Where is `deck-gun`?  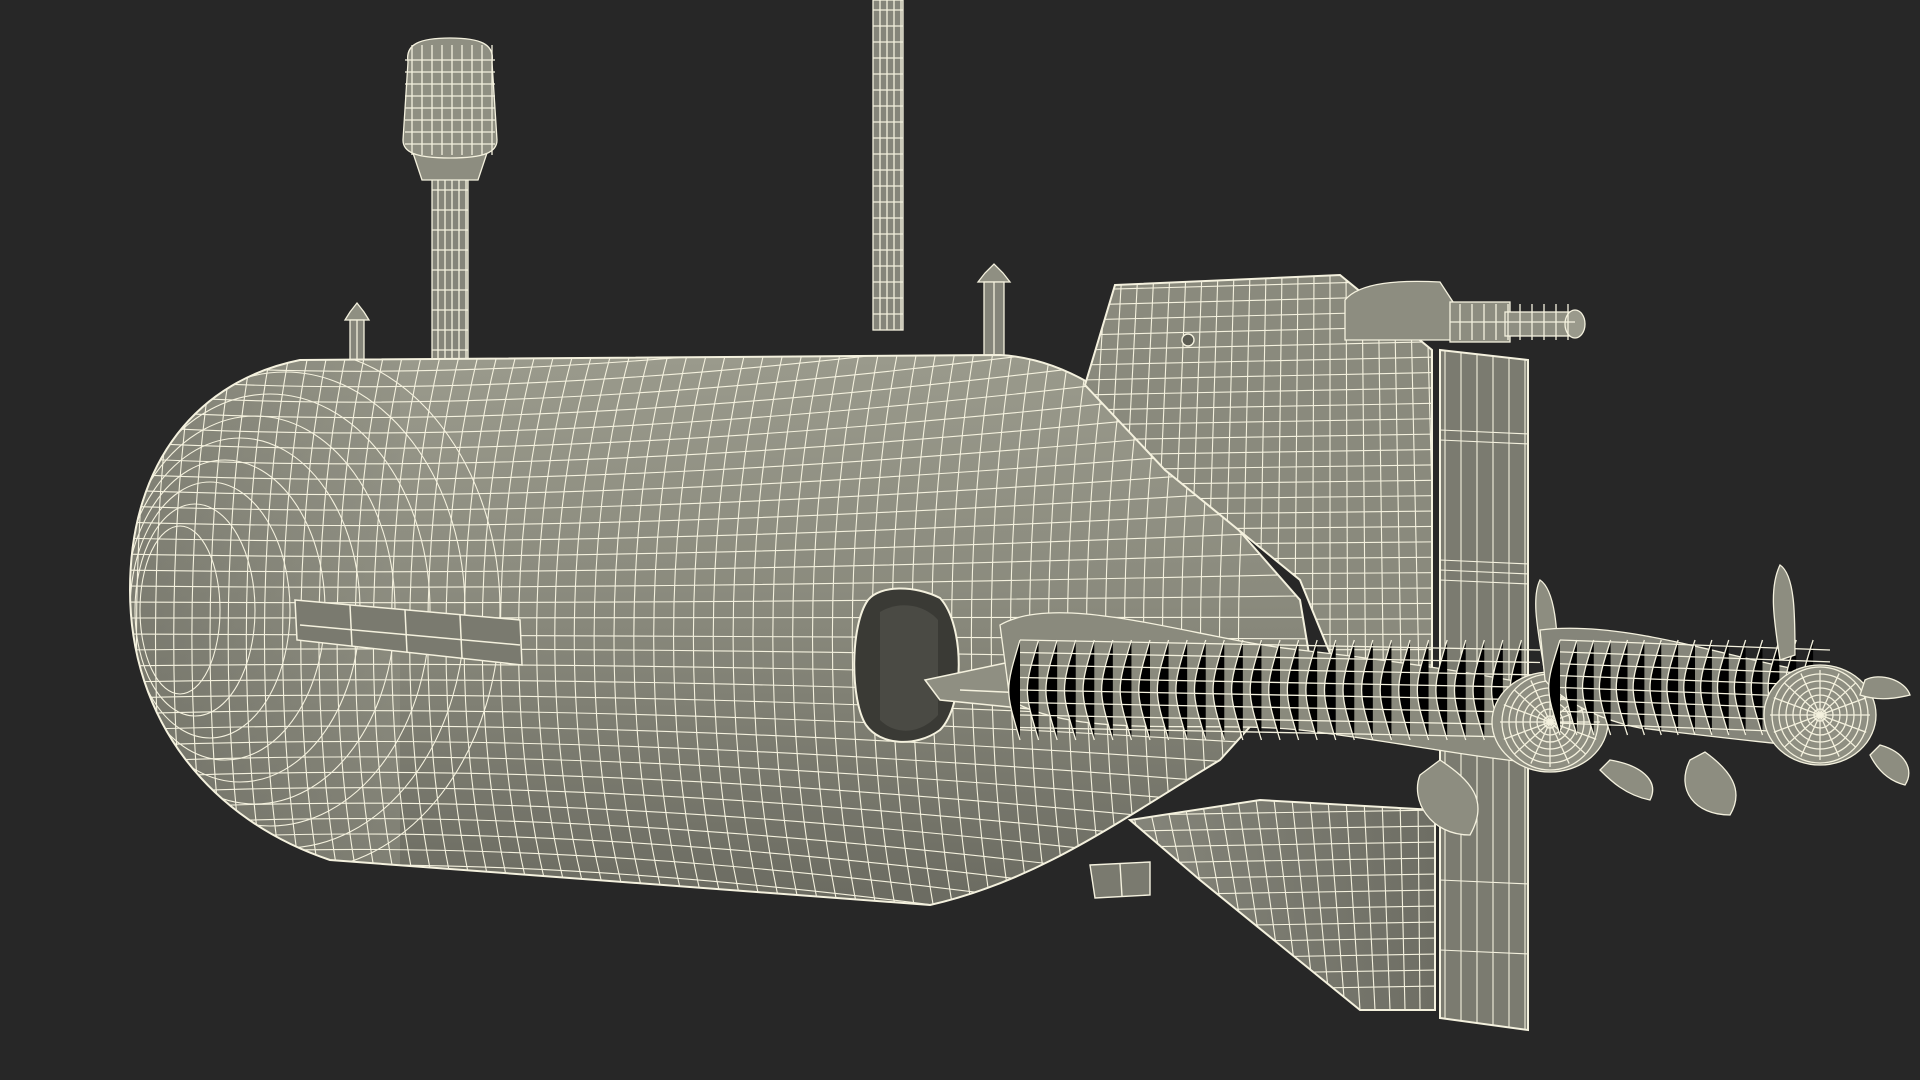
deck-gun is located at coordinates (1465, 311).